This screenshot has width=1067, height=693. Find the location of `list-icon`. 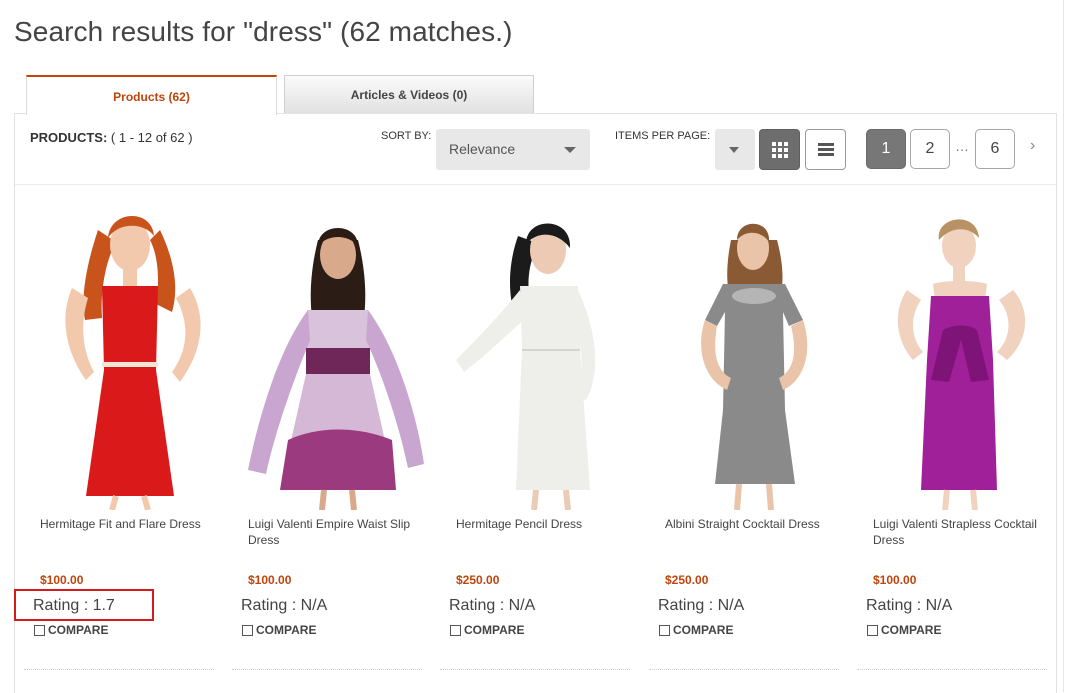

list-icon is located at coordinates (825, 149).